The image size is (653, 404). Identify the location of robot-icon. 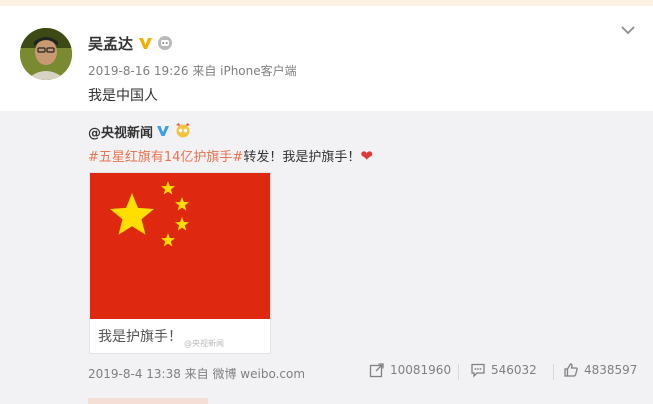
(165, 43).